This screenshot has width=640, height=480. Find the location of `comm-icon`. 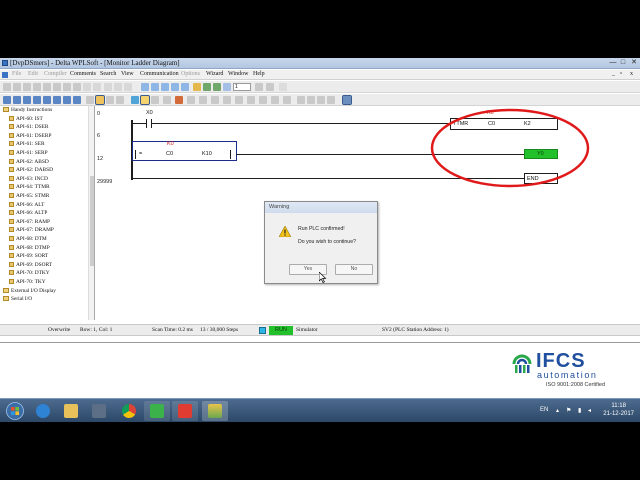

comm-icon is located at coordinates (259, 87).